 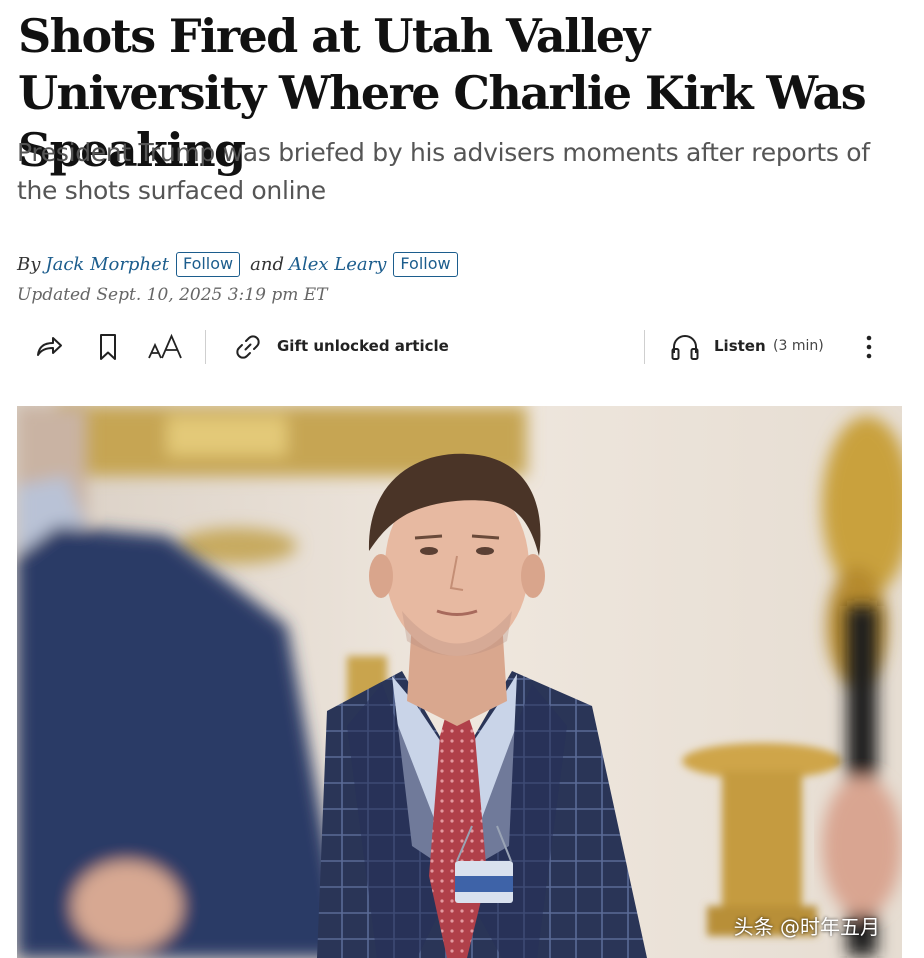 I want to click on toolbar-divider, so click(x=205, y=347).